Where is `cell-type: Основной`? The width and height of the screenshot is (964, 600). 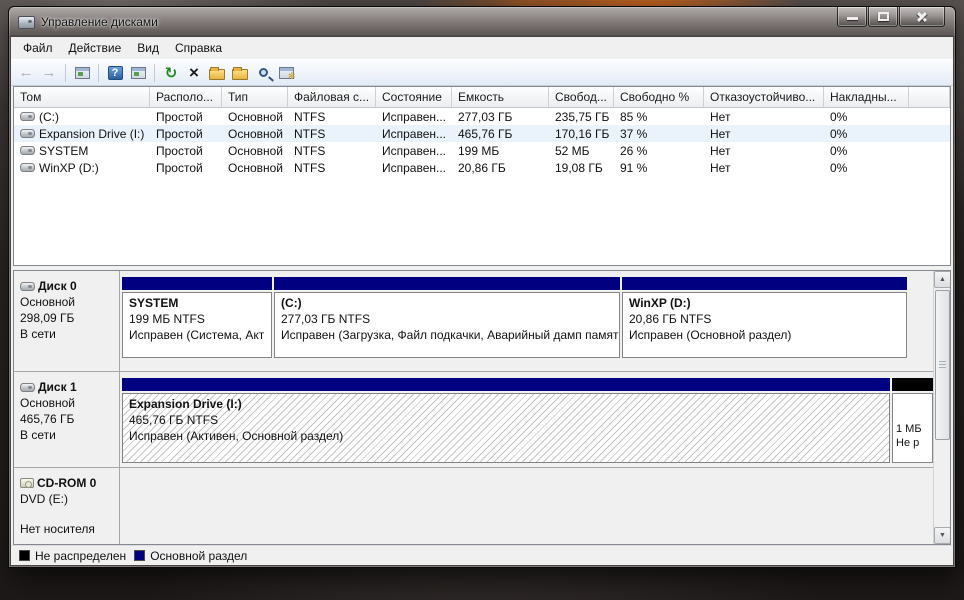 cell-type: Основной is located at coordinates (256, 150).